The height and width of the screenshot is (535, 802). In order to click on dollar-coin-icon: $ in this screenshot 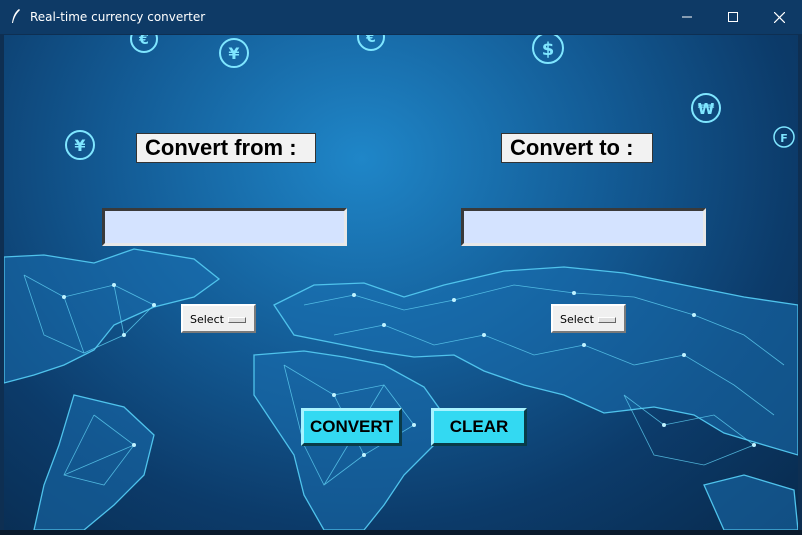, I will do `click(548, 49)`.